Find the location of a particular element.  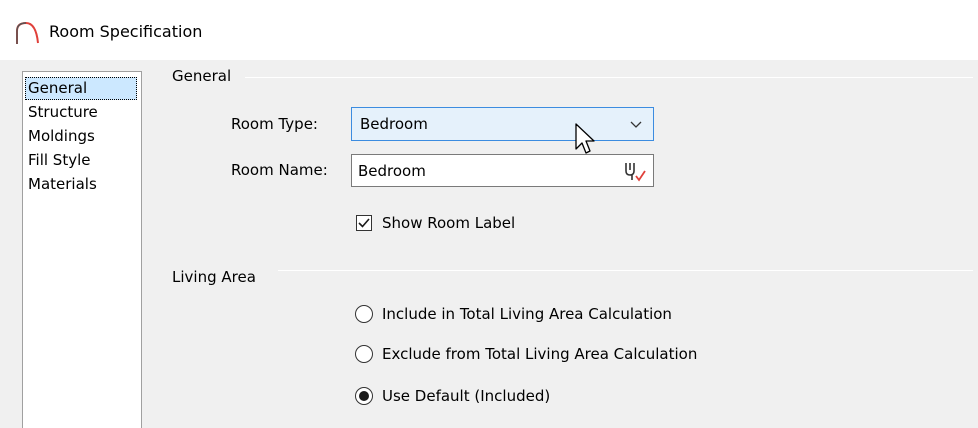

include-living-area-radio is located at coordinates (364, 314).